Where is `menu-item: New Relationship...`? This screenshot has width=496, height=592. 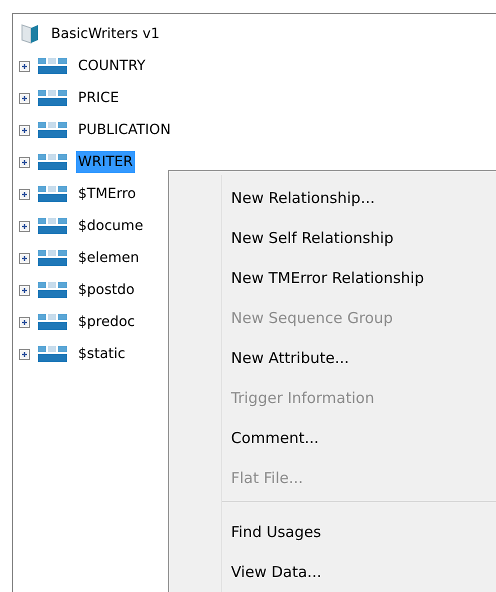
menu-item: New Relationship... is located at coordinates (332, 198).